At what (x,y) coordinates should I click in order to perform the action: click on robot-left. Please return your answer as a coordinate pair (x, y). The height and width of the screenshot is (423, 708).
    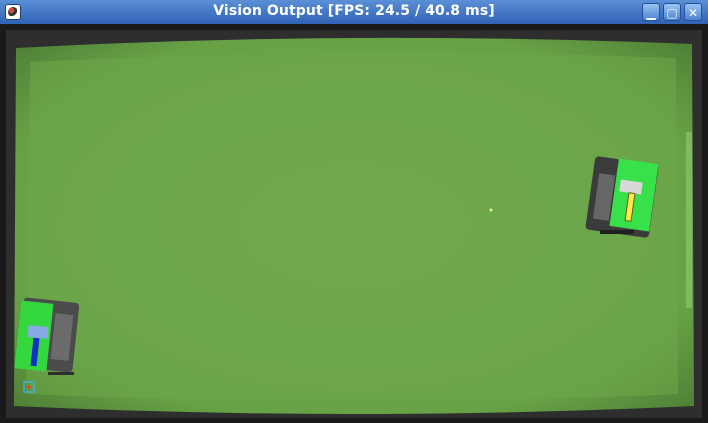
    Looking at the image, I should click on (47, 336).